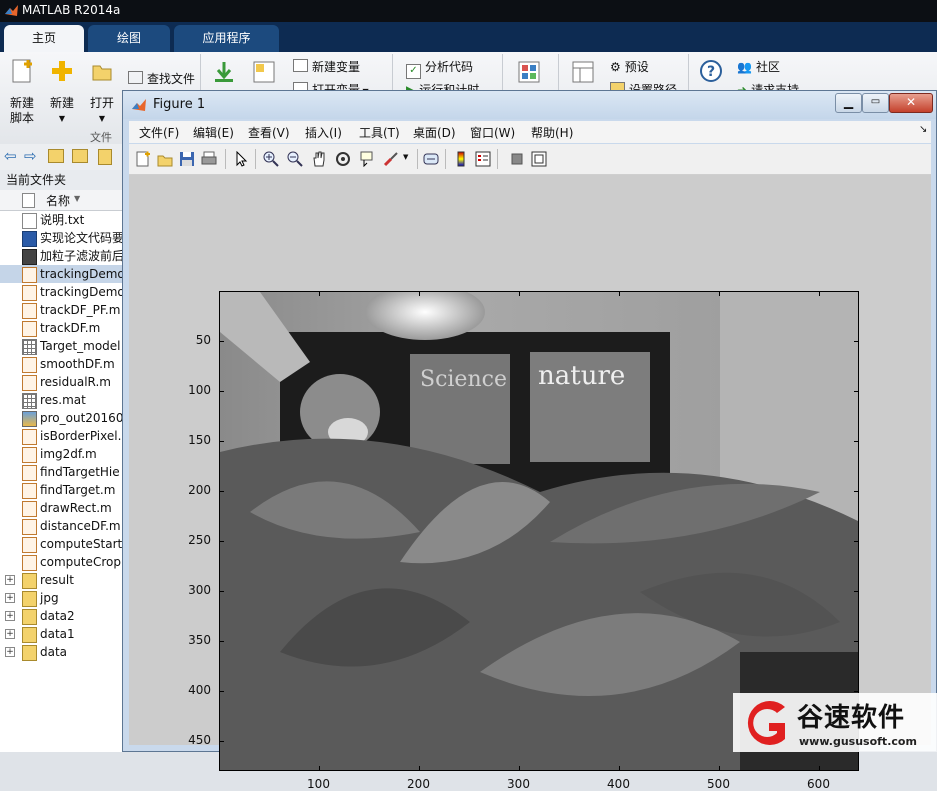 The image size is (937, 791). Describe the element at coordinates (62, 364) in the screenshot. I see `file-item: smoothDF.m` at that location.